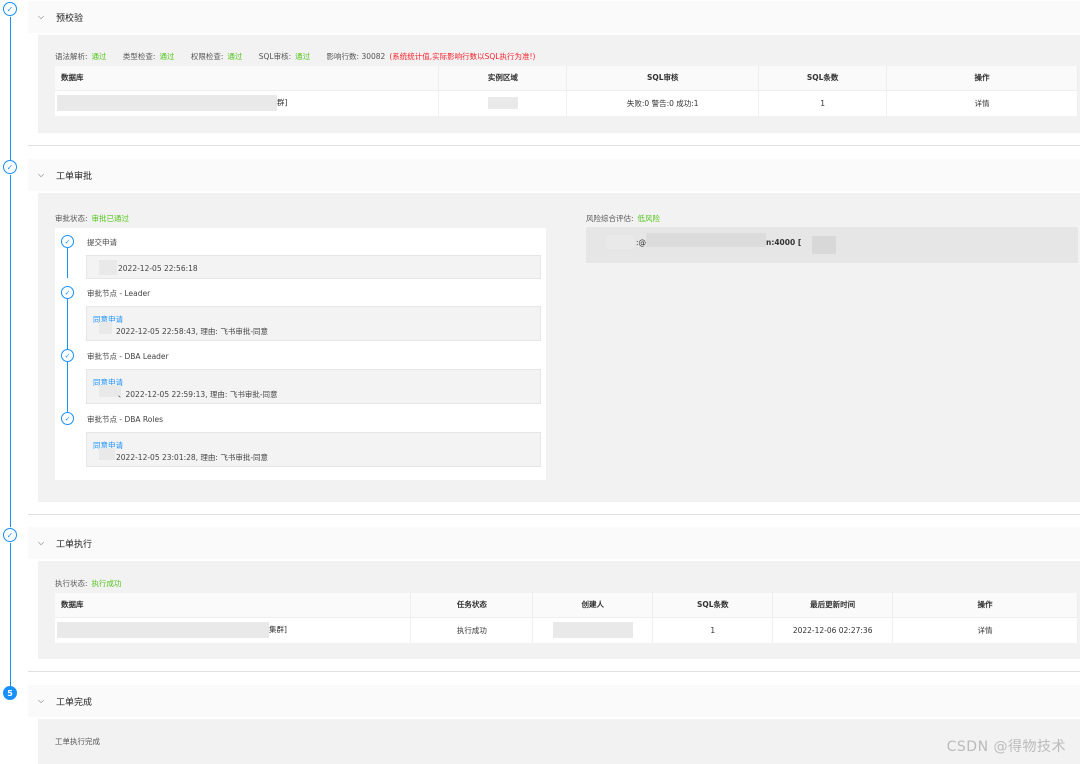 The image size is (1080, 764). What do you see at coordinates (554, 175) in the screenshot?
I see `approval-header: ⌵ 工单审批` at bounding box center [554, 175].